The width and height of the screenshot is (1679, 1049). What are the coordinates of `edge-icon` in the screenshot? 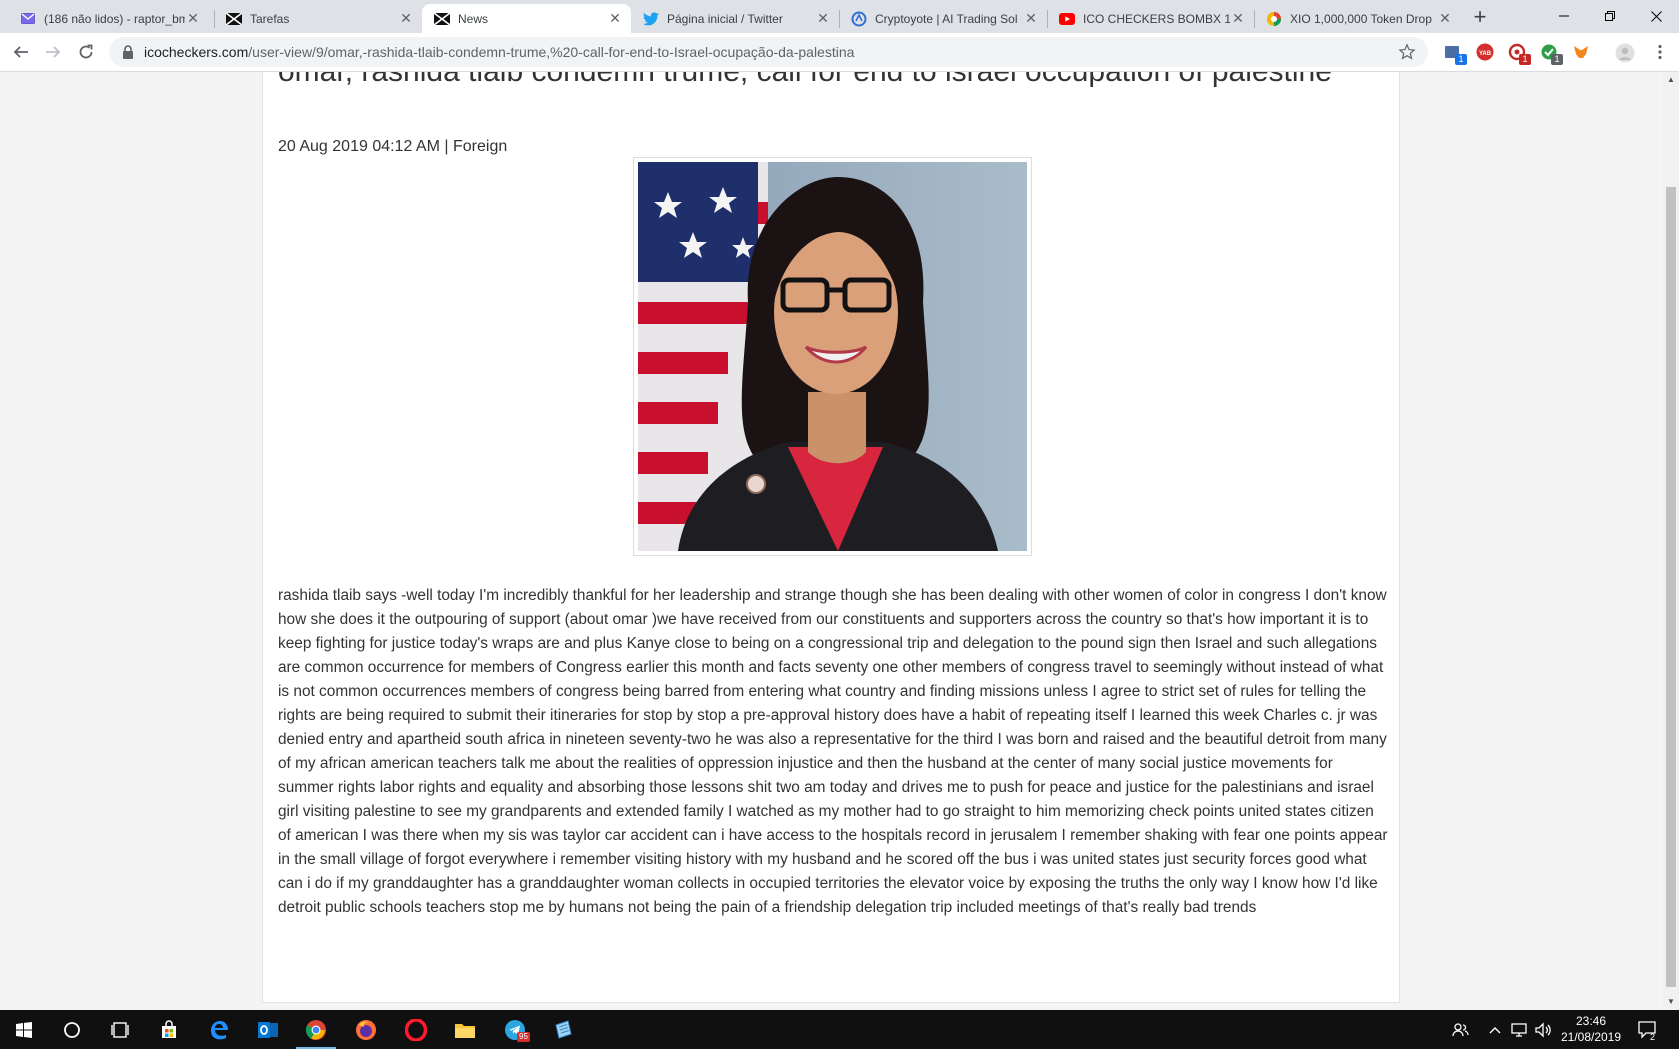 It's located at (219, 1029).